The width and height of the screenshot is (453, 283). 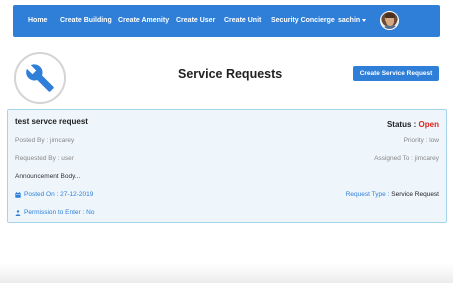 I want to click on nav-create-amenity: Create Amenity, so click(x=143, y=20).